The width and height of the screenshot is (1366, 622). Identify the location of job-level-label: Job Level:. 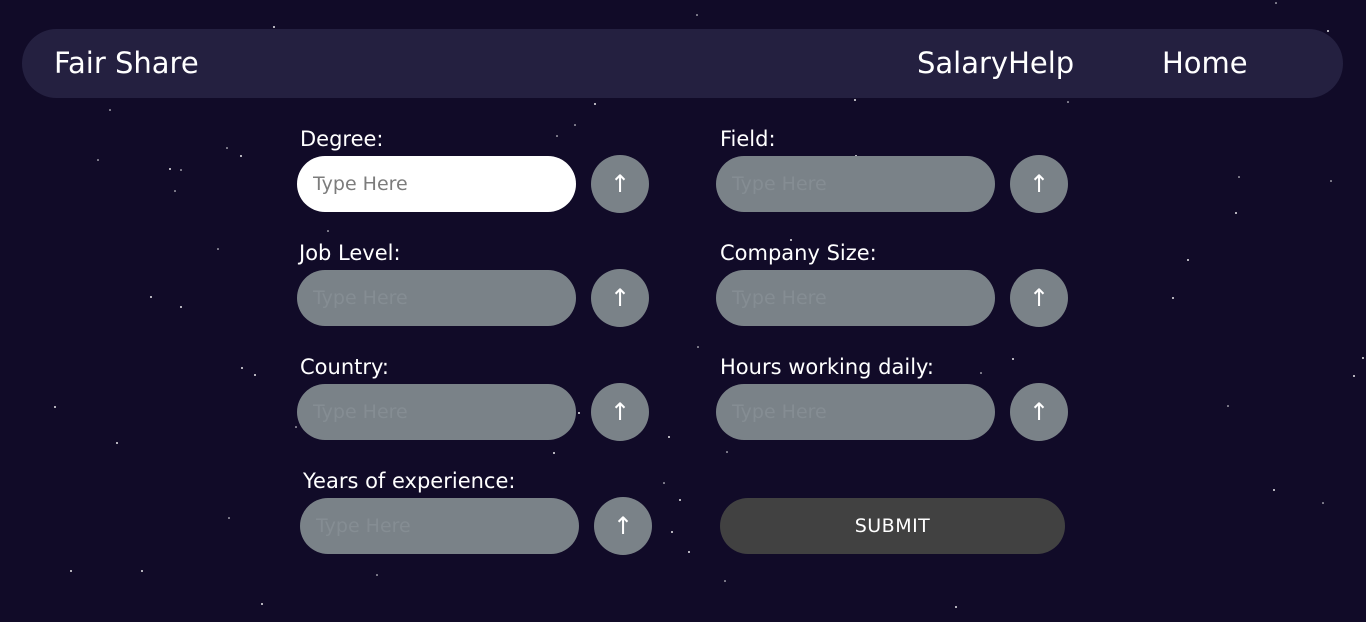
(350, 253).